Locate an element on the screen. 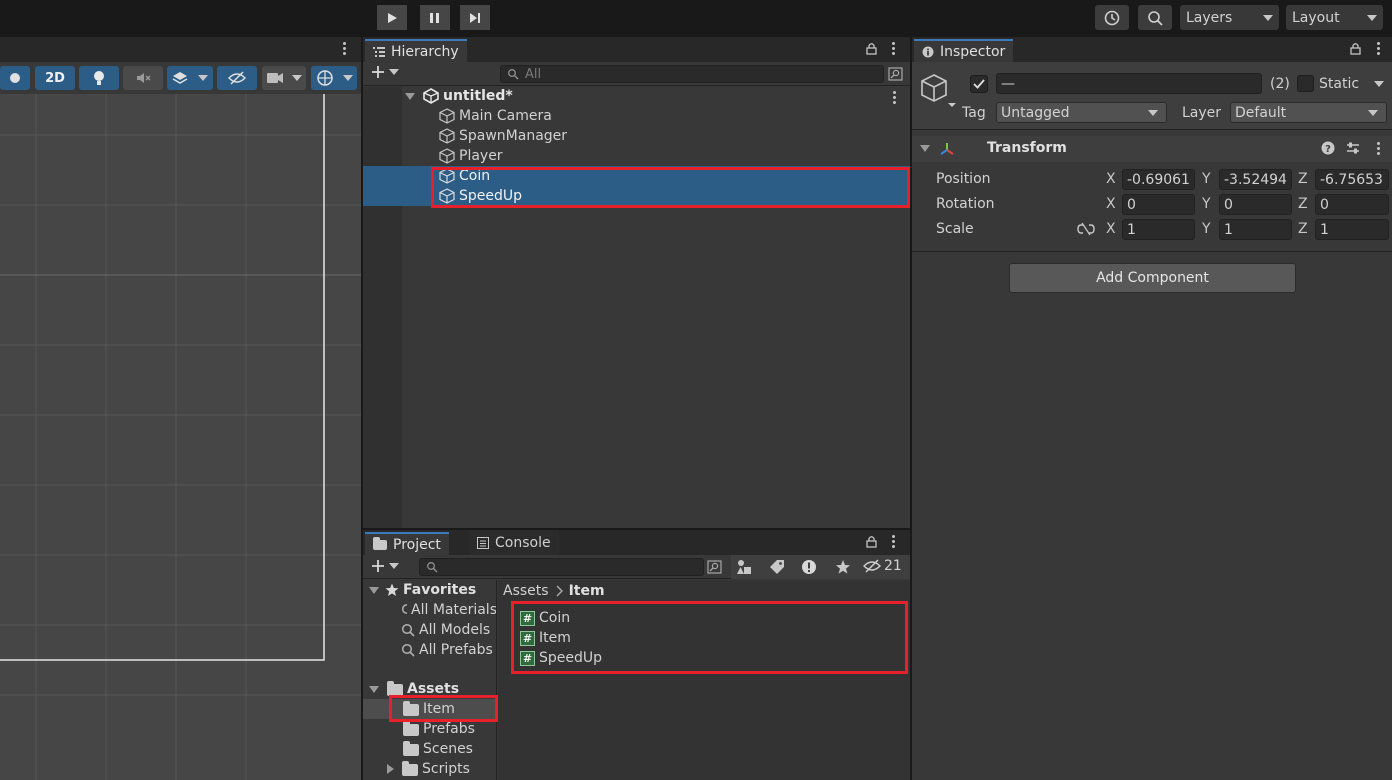 Image resolution: width=1392 pixels, height=780 pixels. effects-toggle is located at coordinates (190, 78).